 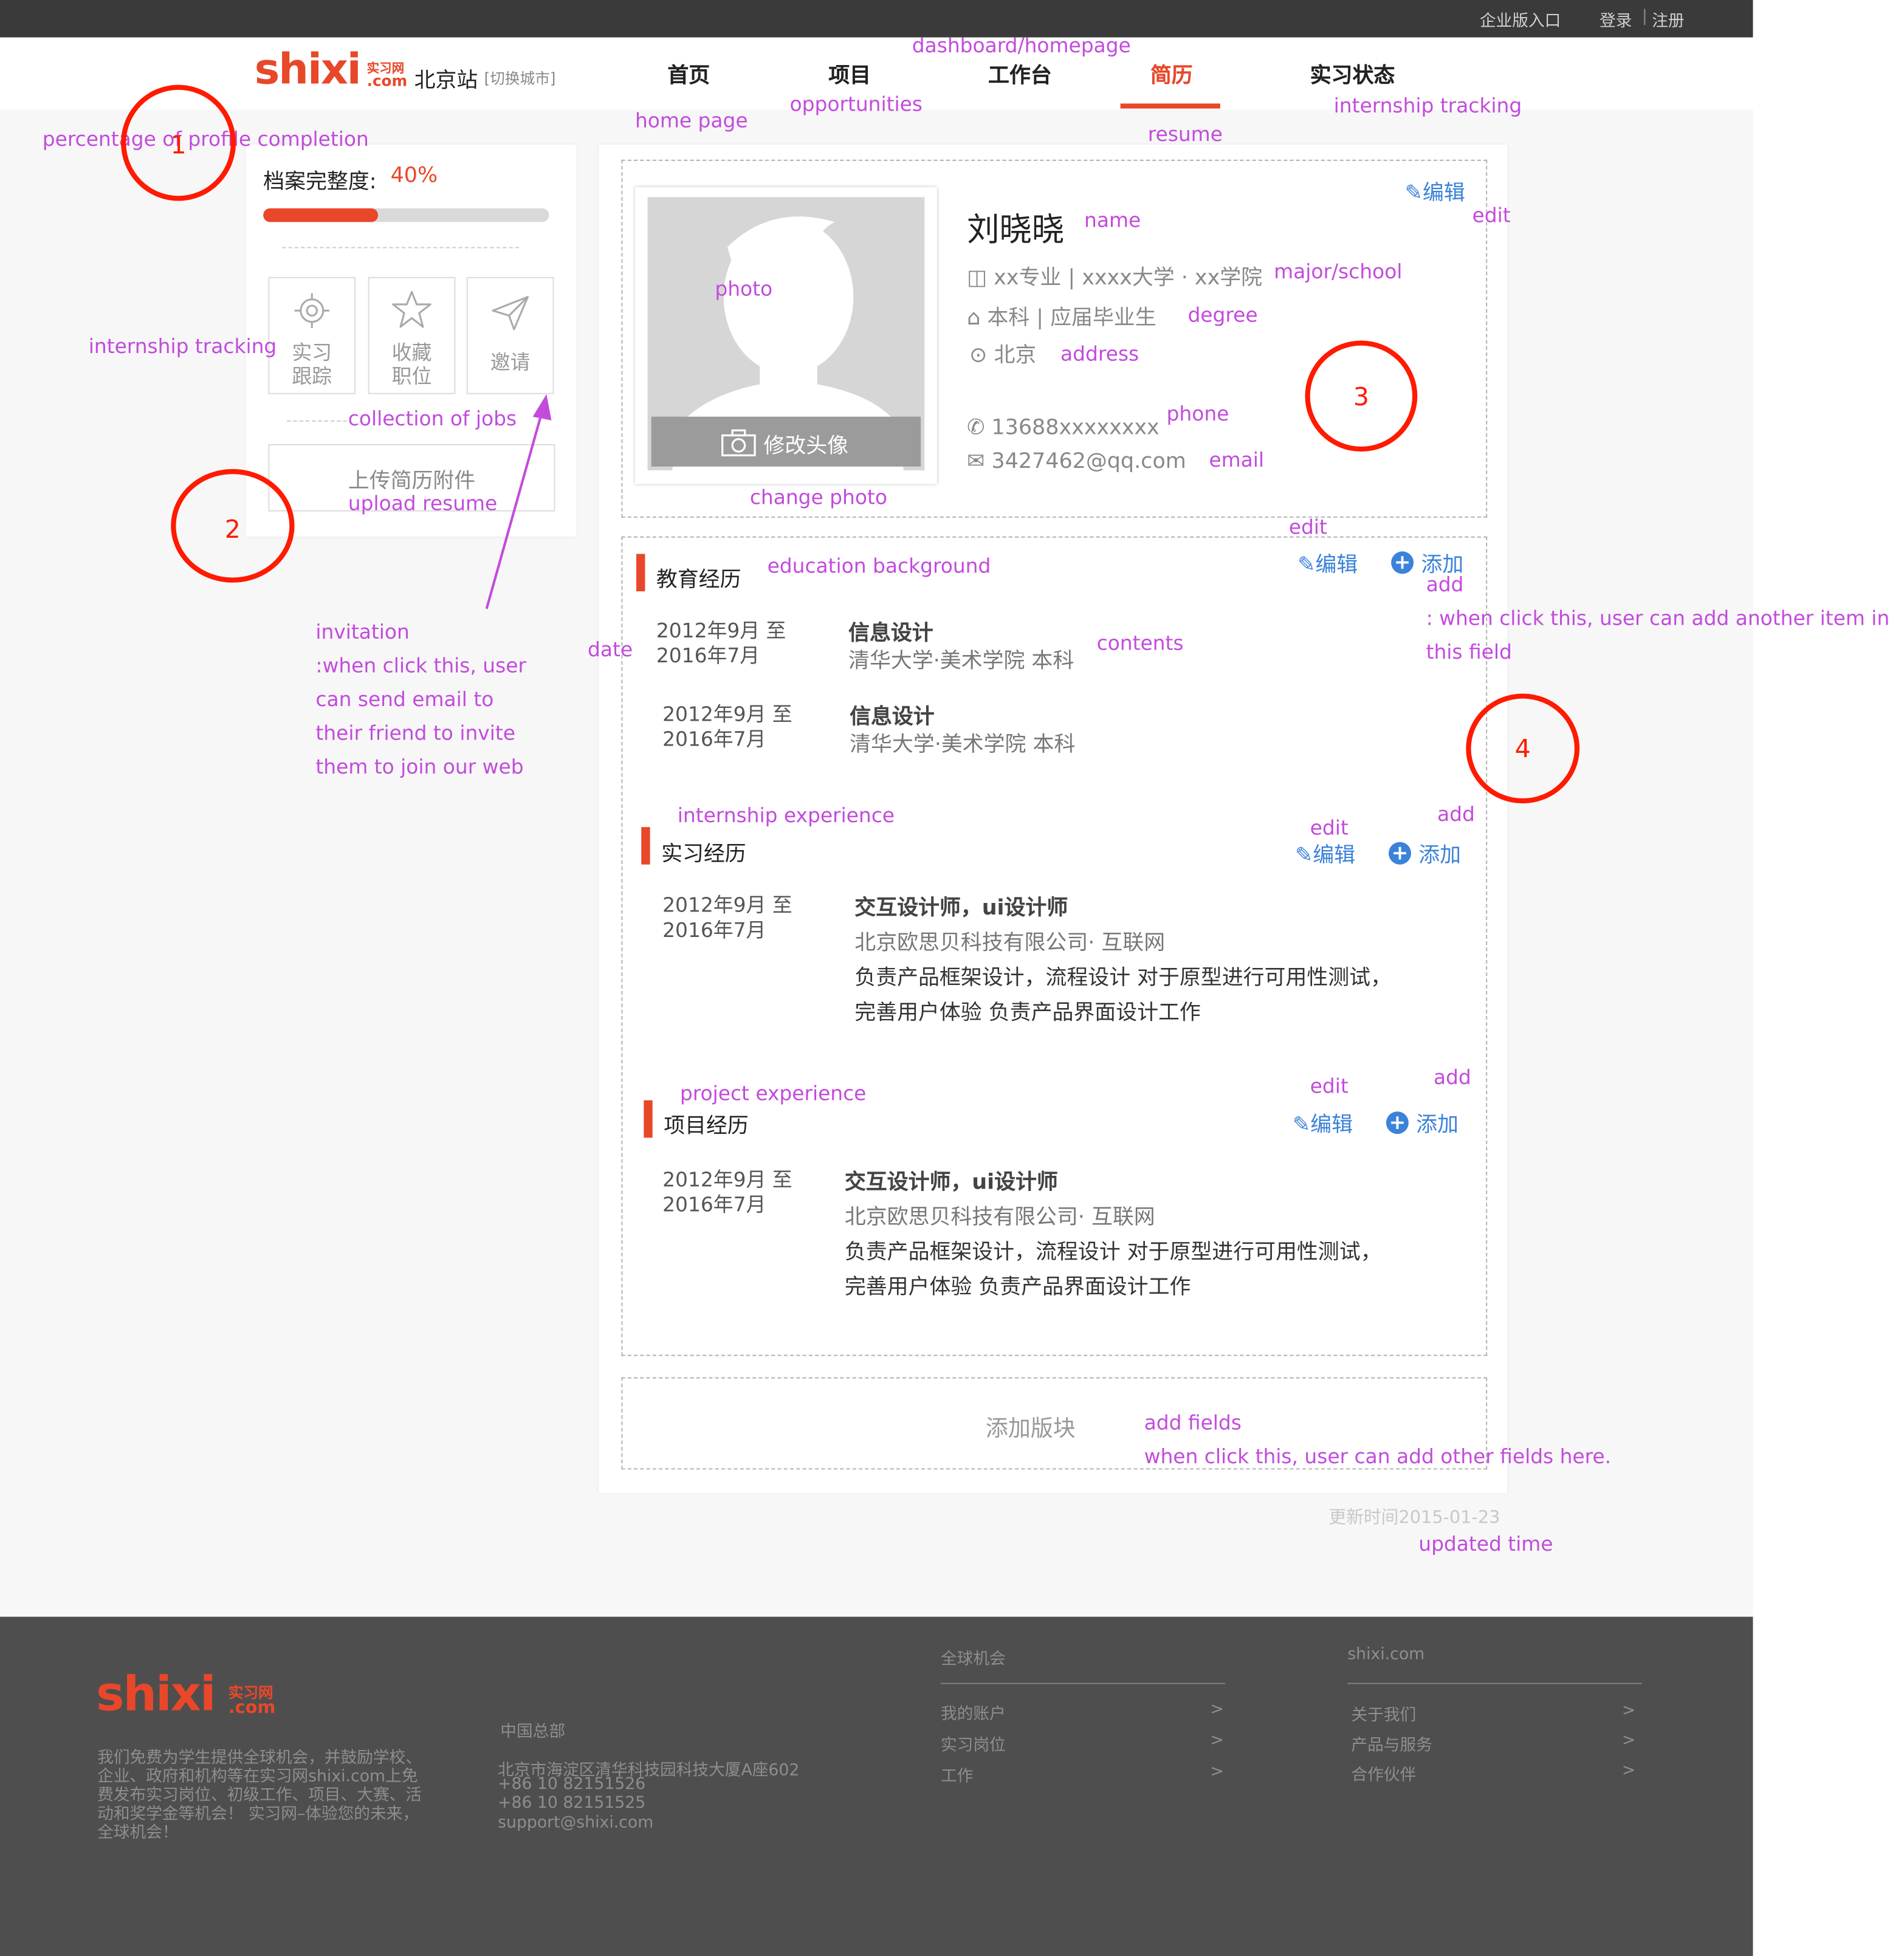 What do you see at coordinates (1469, 652) in the screenshot?
I see `annotation: this field` at bounding box center [1469, 652].